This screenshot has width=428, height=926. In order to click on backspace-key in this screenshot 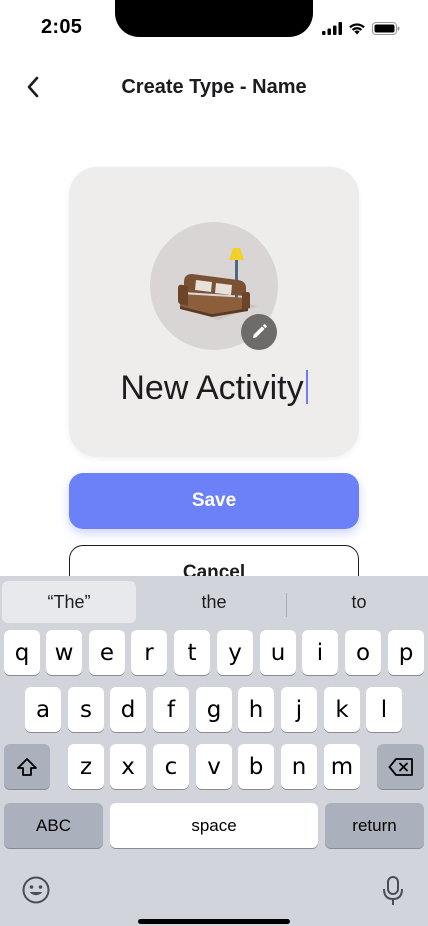, I will do `click(400, 766)`.